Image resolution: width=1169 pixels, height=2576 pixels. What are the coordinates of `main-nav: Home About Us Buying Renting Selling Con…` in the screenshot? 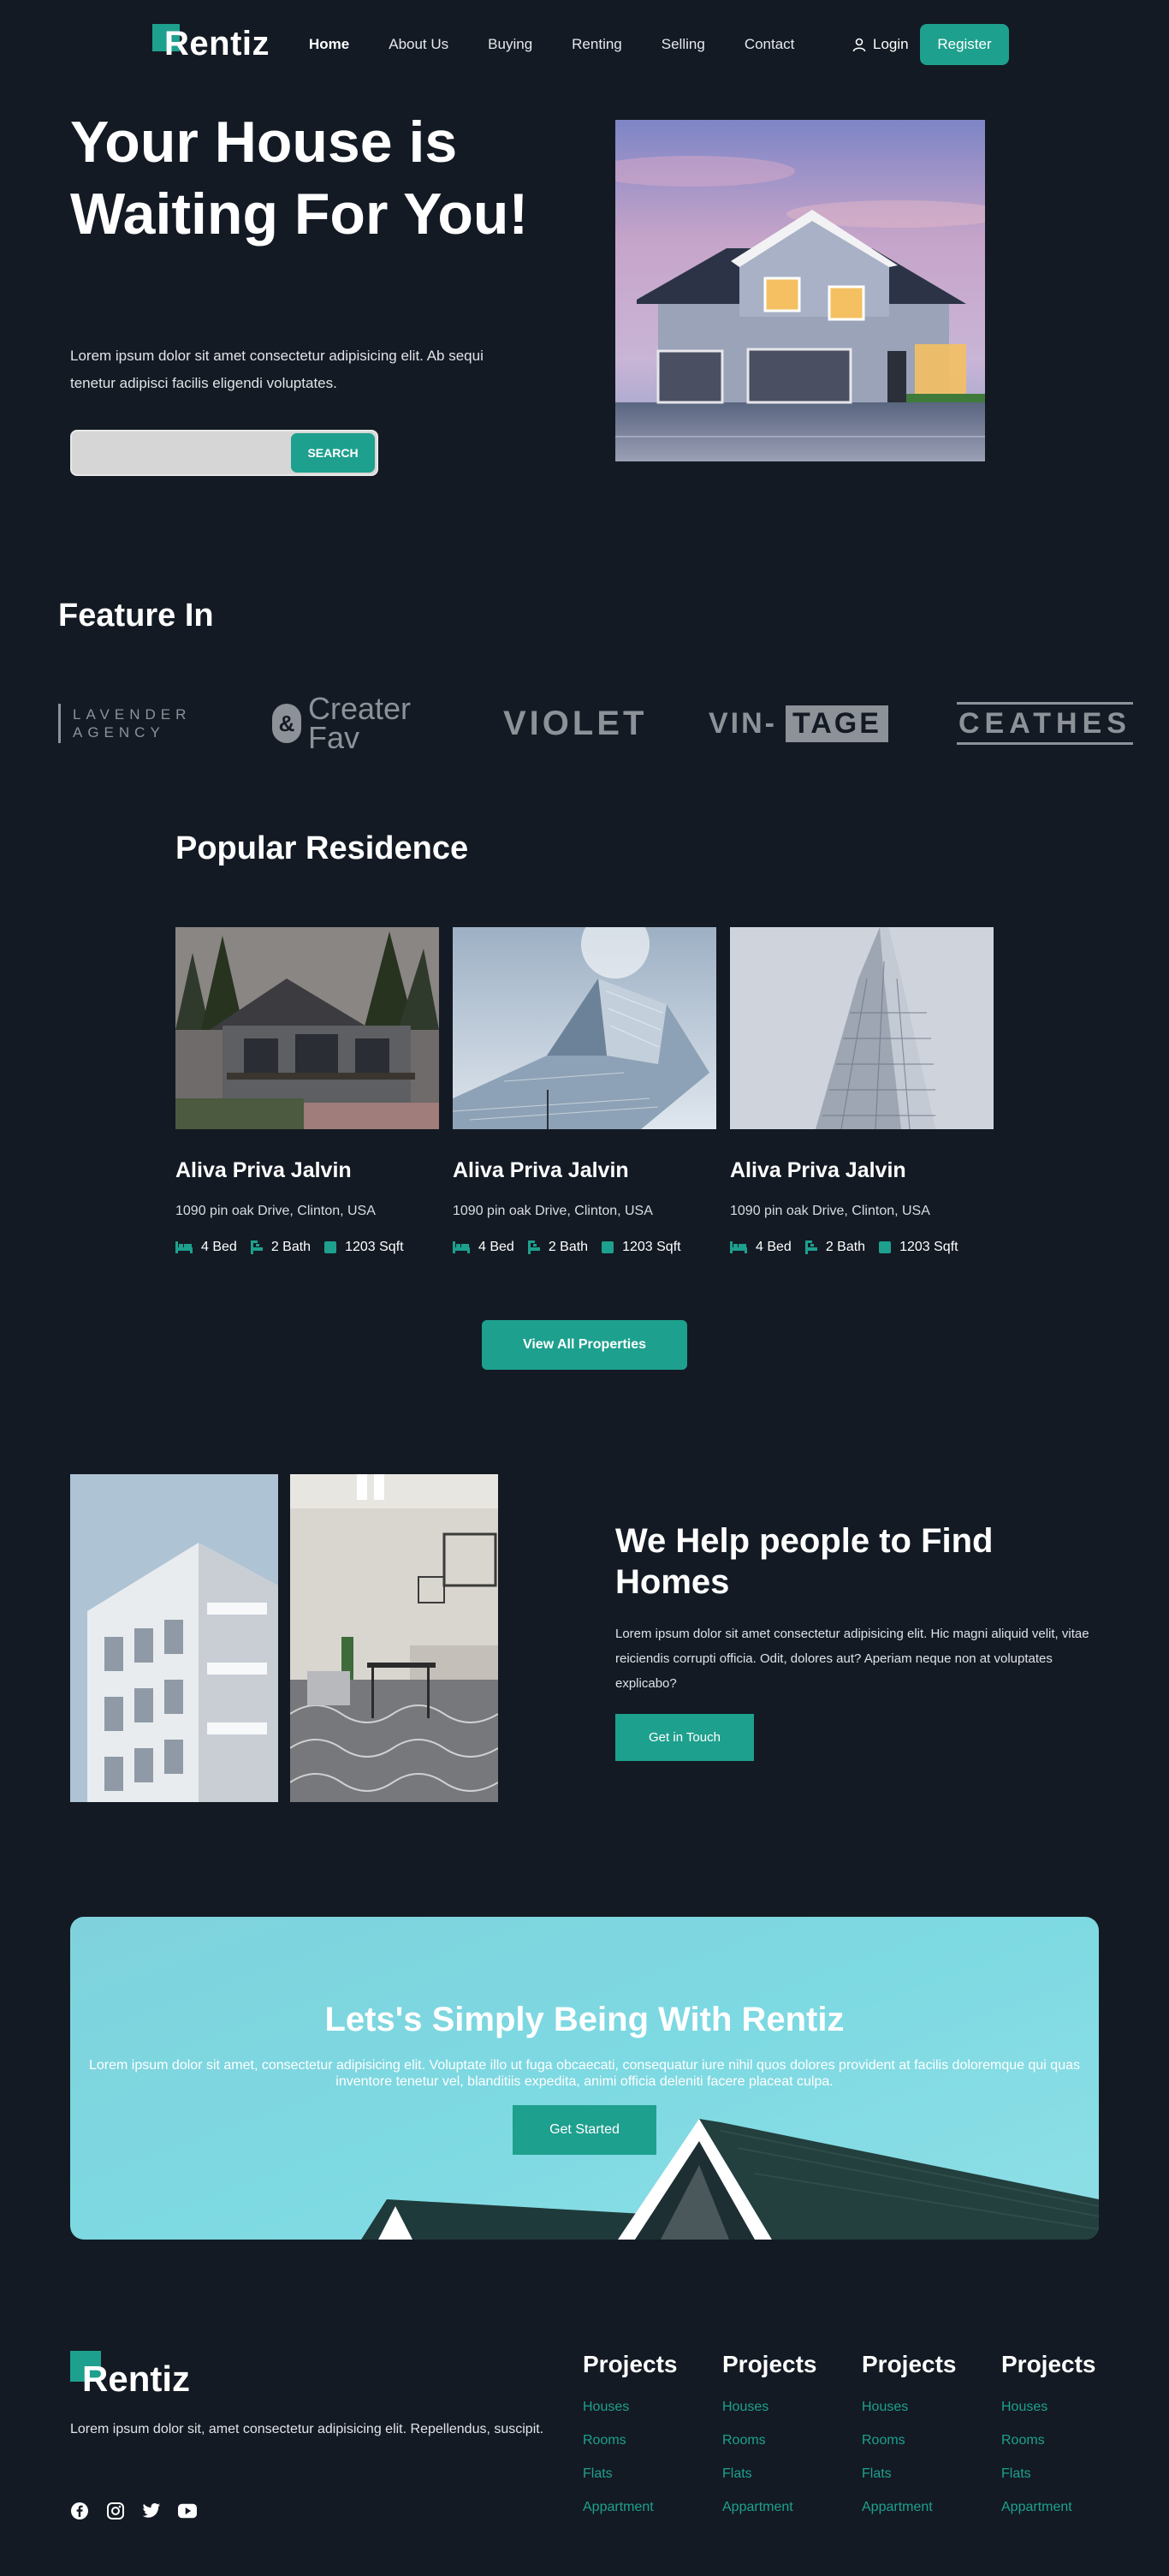 It's located at (571, 44).